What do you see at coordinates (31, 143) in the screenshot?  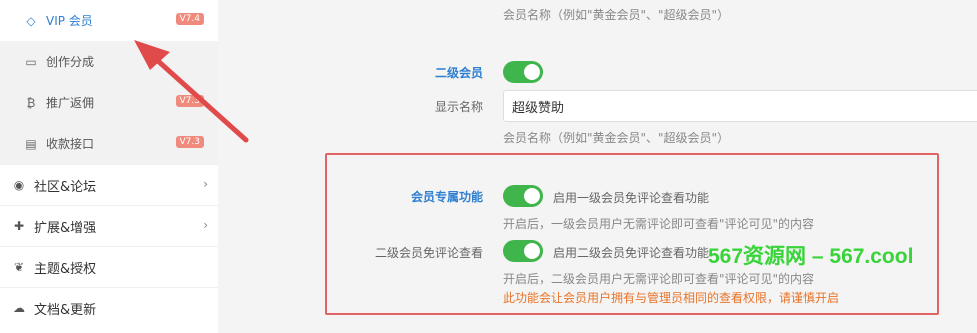 I see `card-icon: ▤` at bounding box center [31, 143].